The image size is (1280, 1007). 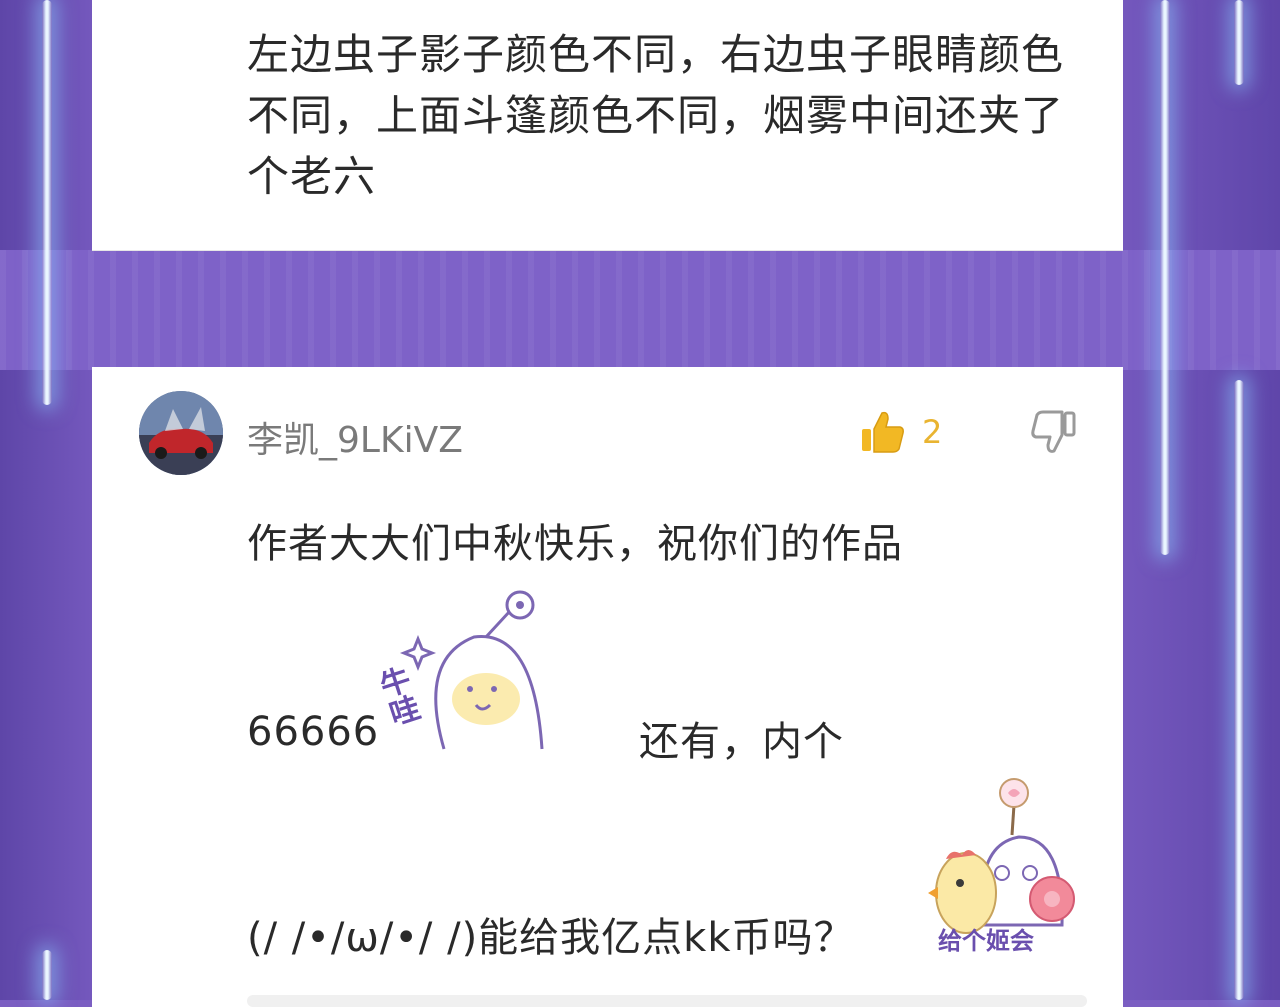 I want to click on comment-text-line-2: 还有，内个, so click(x=741, y=742).